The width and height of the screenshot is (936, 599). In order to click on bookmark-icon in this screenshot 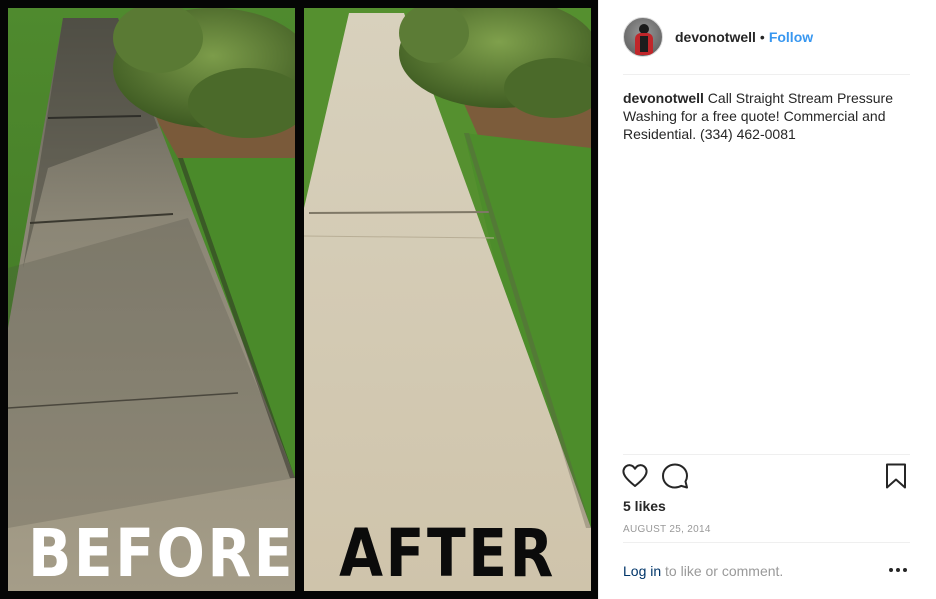, I will do `click(896, 476)`.